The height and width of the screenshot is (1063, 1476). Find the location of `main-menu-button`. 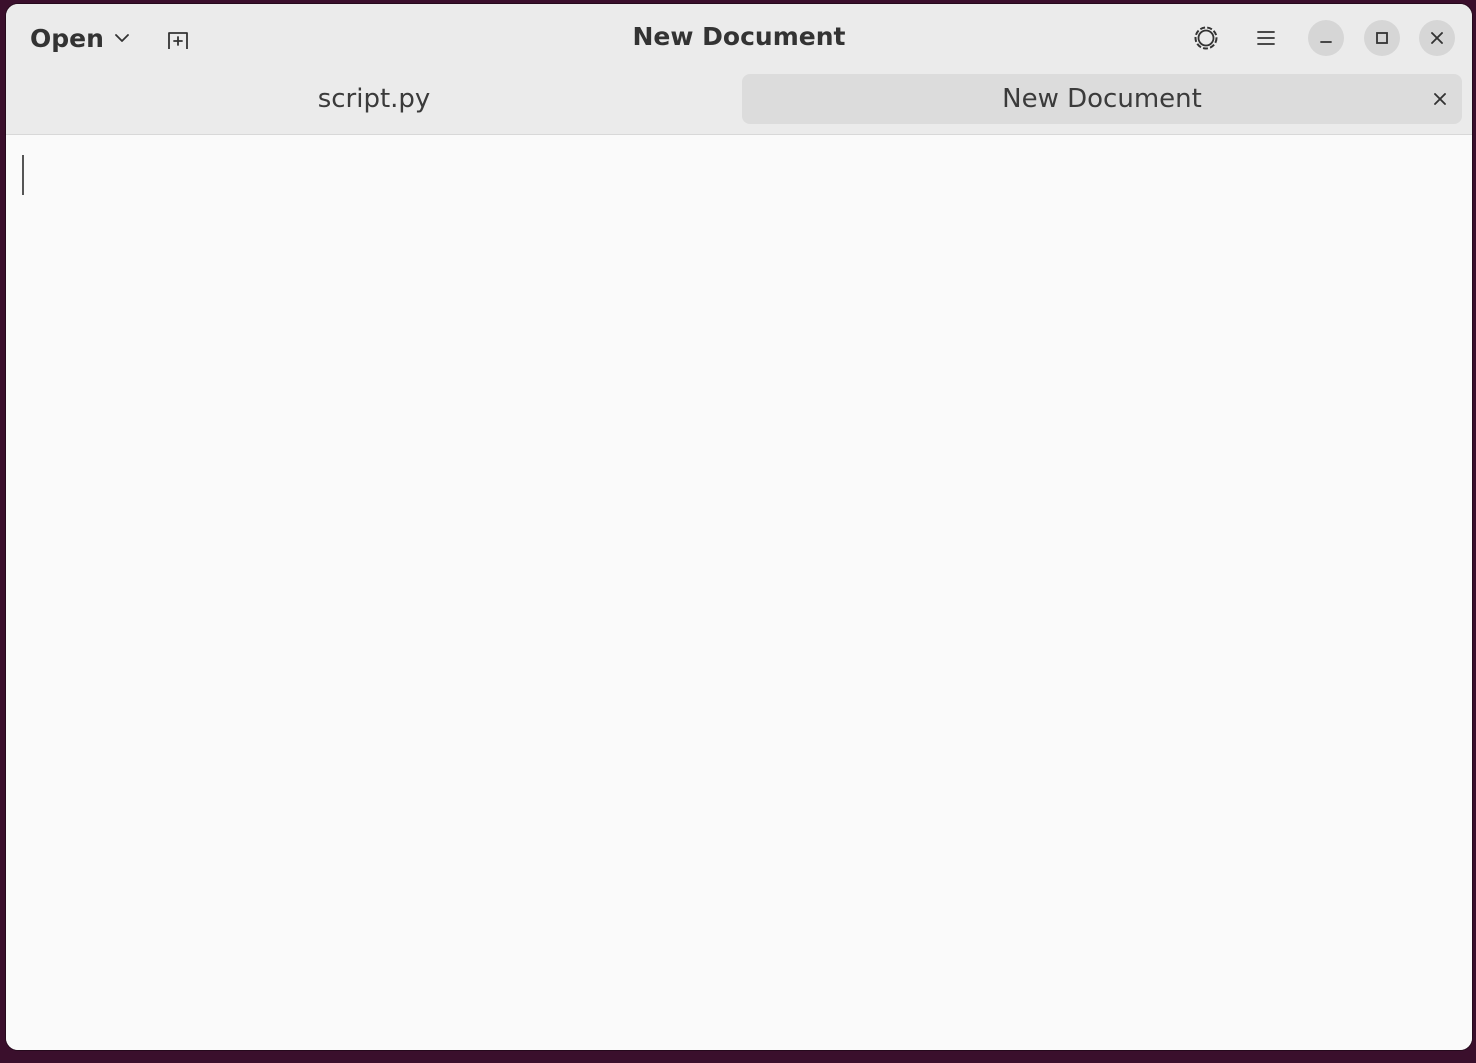

main-menu-button is located at coordinates (1266, 38).